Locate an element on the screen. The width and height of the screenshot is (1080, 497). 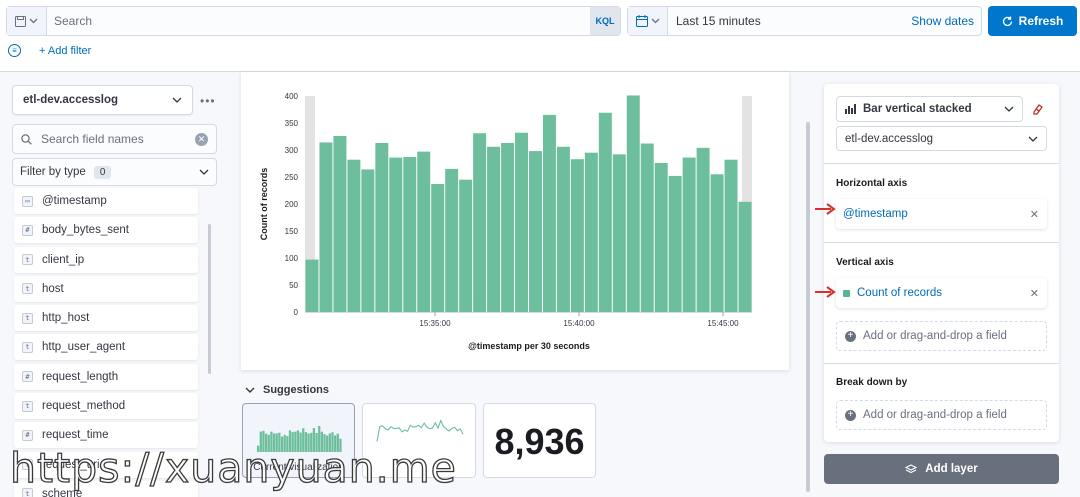
refresh-label: Refresh is located at coordinates (1041, 21).